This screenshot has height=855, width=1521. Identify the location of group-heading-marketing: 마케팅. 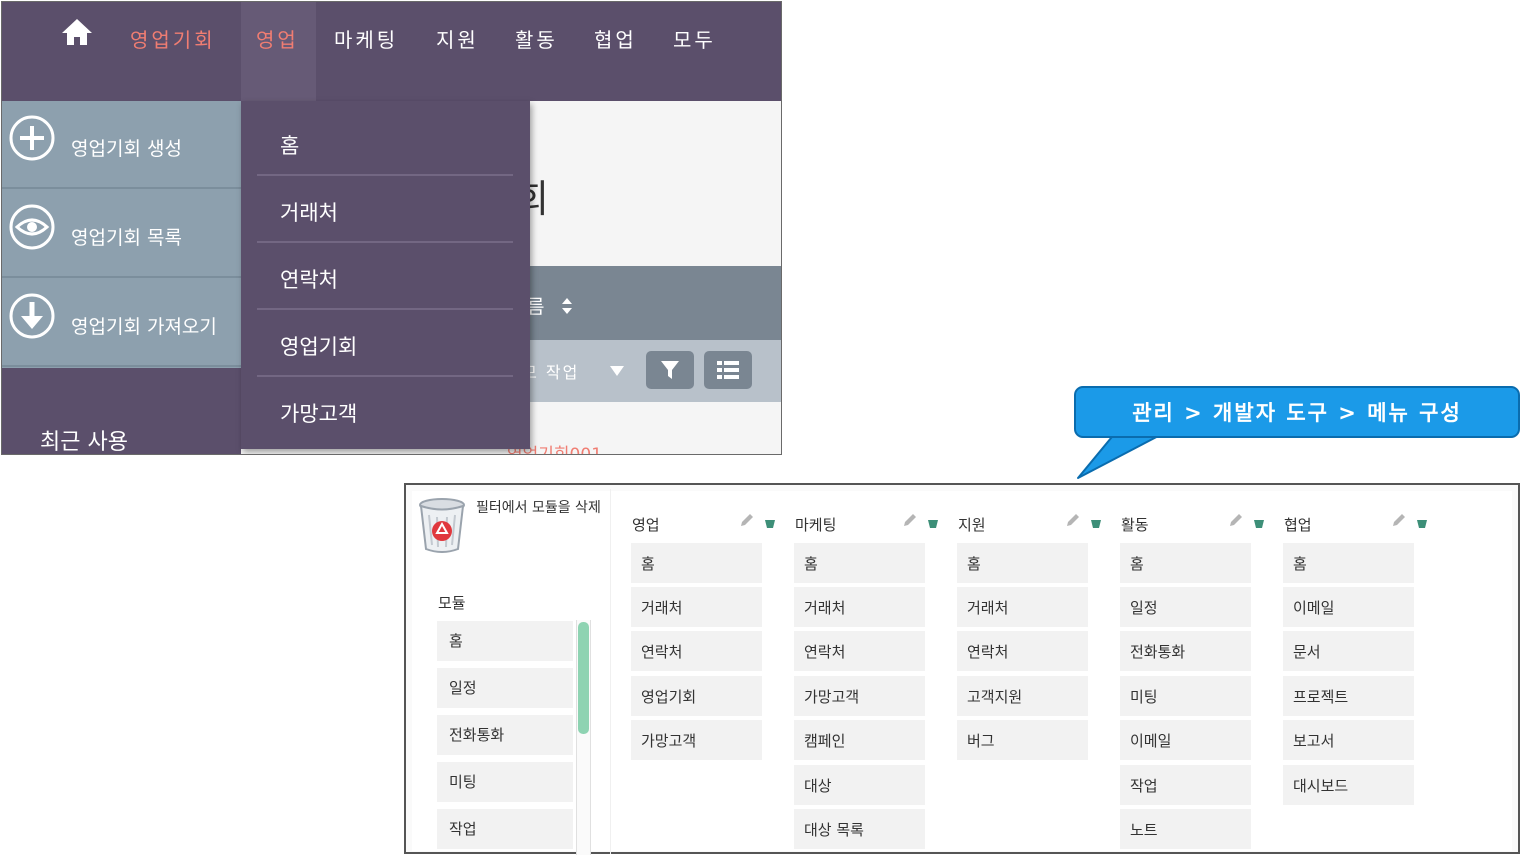
(816, 525).